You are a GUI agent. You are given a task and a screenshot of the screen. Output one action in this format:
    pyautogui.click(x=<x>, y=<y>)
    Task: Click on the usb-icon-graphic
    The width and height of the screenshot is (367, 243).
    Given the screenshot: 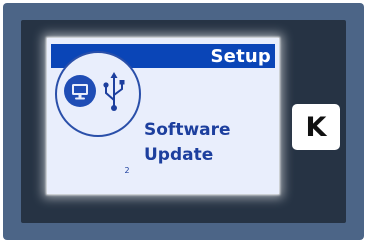 What is the action you would take?
    pyautogui.click(x=114, y=91)
    